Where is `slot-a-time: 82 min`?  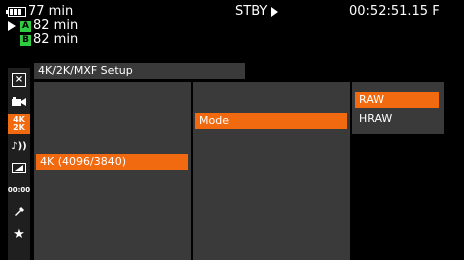
slot-a-time: 82 min is located at coordinates (56, 25).